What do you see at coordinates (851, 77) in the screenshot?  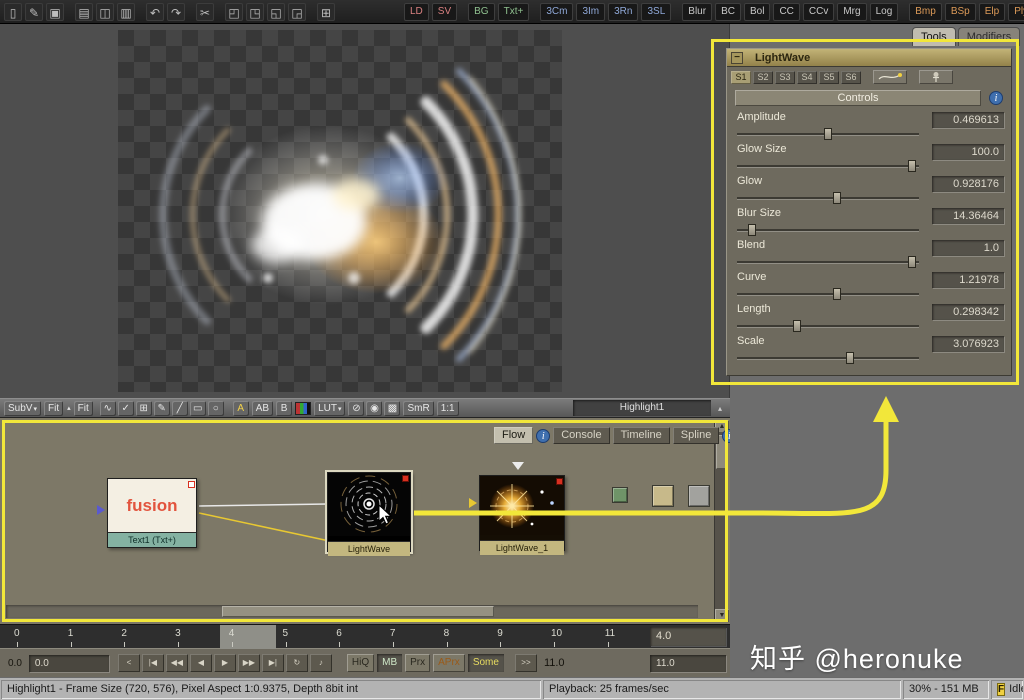 I see `slot-tab-s6: S6` at bounding box center [851, 77].